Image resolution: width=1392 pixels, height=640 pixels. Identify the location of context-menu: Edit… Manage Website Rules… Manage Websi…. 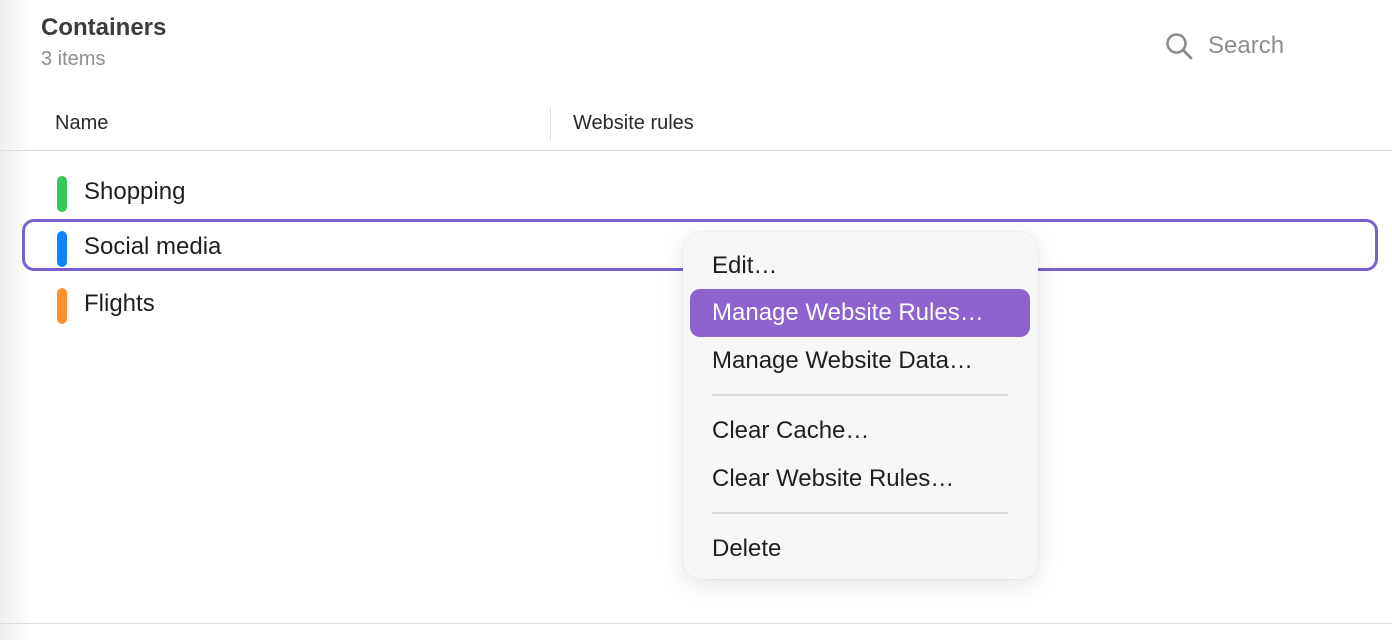
(860, 405).